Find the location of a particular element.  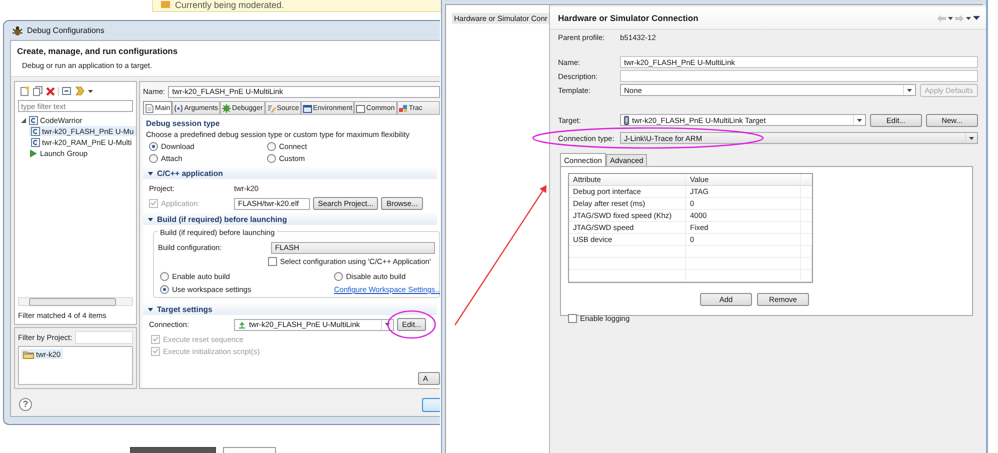

help-button: ? is located at coordinates (25, 404).